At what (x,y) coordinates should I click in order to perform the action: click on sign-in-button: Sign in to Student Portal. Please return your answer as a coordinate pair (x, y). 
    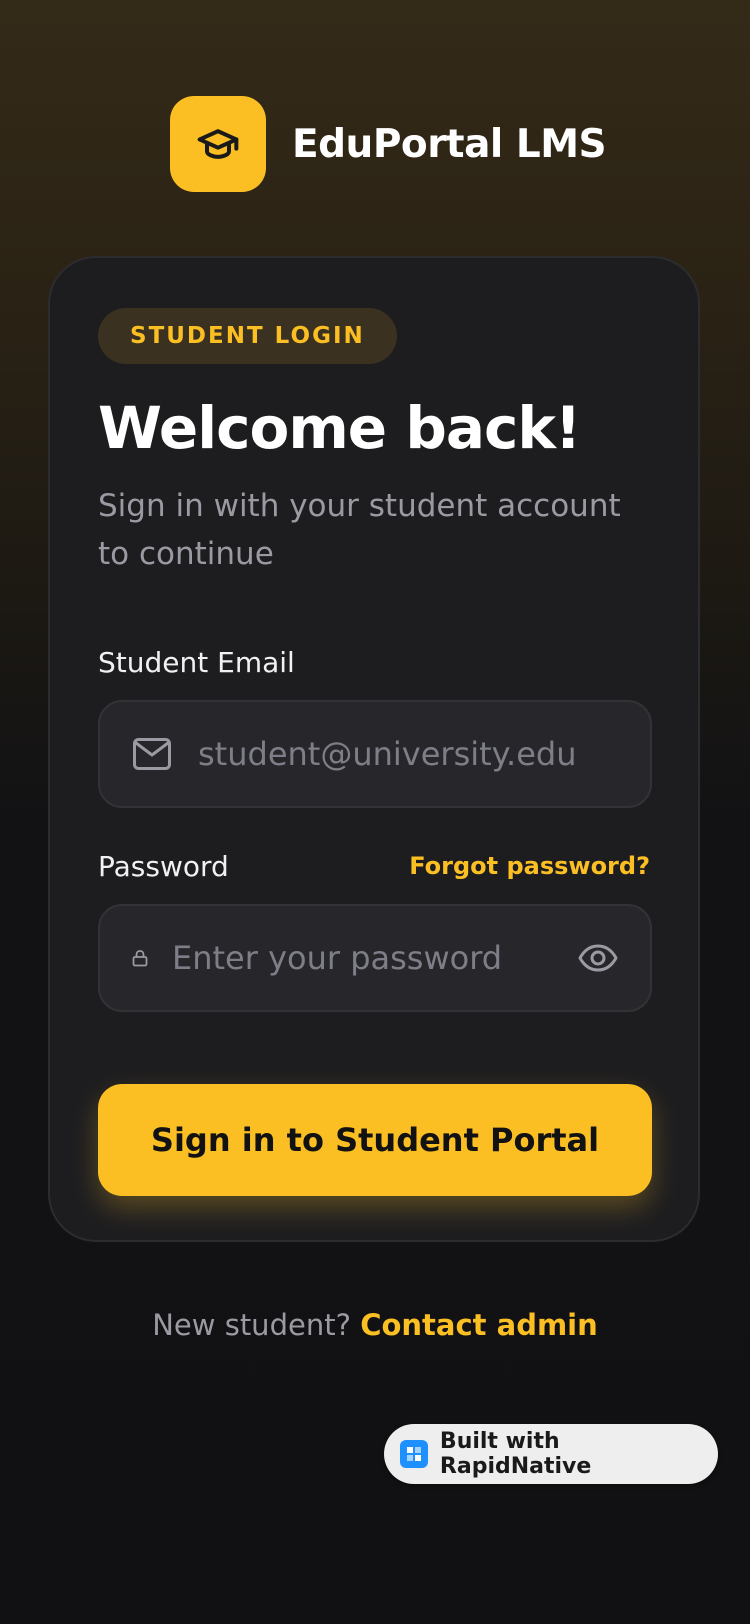
    Looking at the image, I should click on (375, 1140).